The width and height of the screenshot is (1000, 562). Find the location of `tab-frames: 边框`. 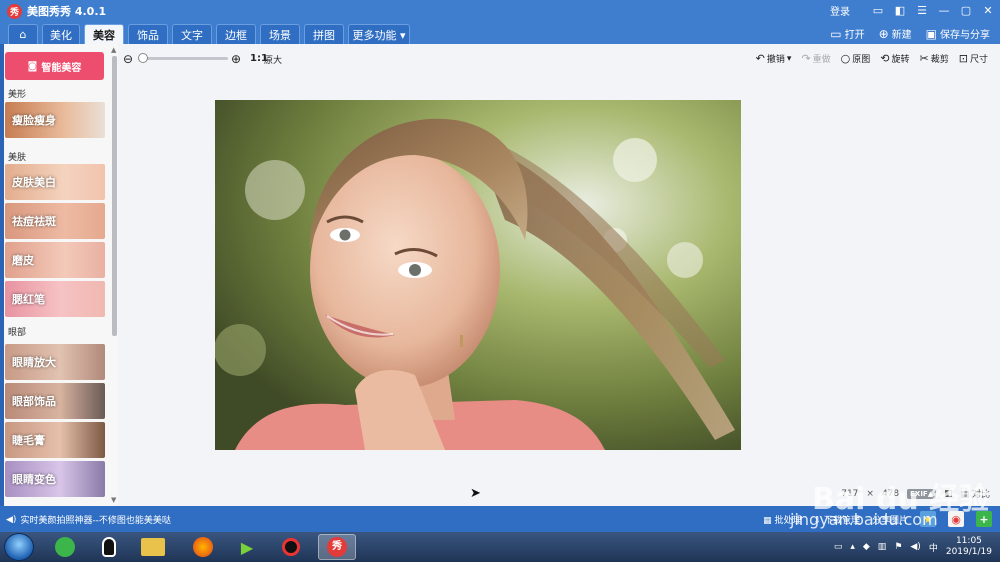

tab-frames: 边框 is located at coordinates (236, 34).